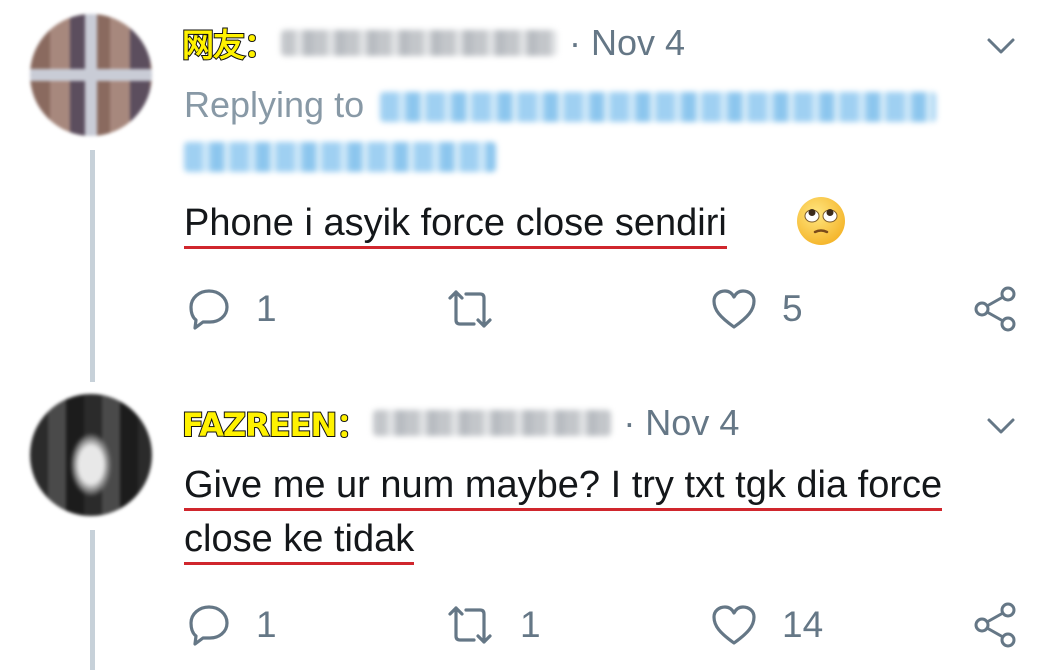 Image resolution: width=1062 pixels, height=670 pixels. Describe the element at coordinates (299, 541) in the screenshot. I see `tweet-text-line: close ke tidak` at that location.